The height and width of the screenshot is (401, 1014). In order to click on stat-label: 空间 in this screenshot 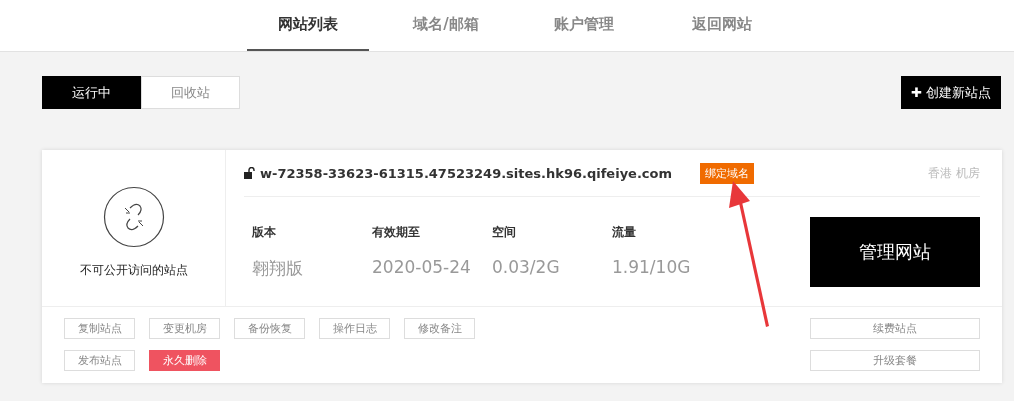, I will do `click(504, 232)`.